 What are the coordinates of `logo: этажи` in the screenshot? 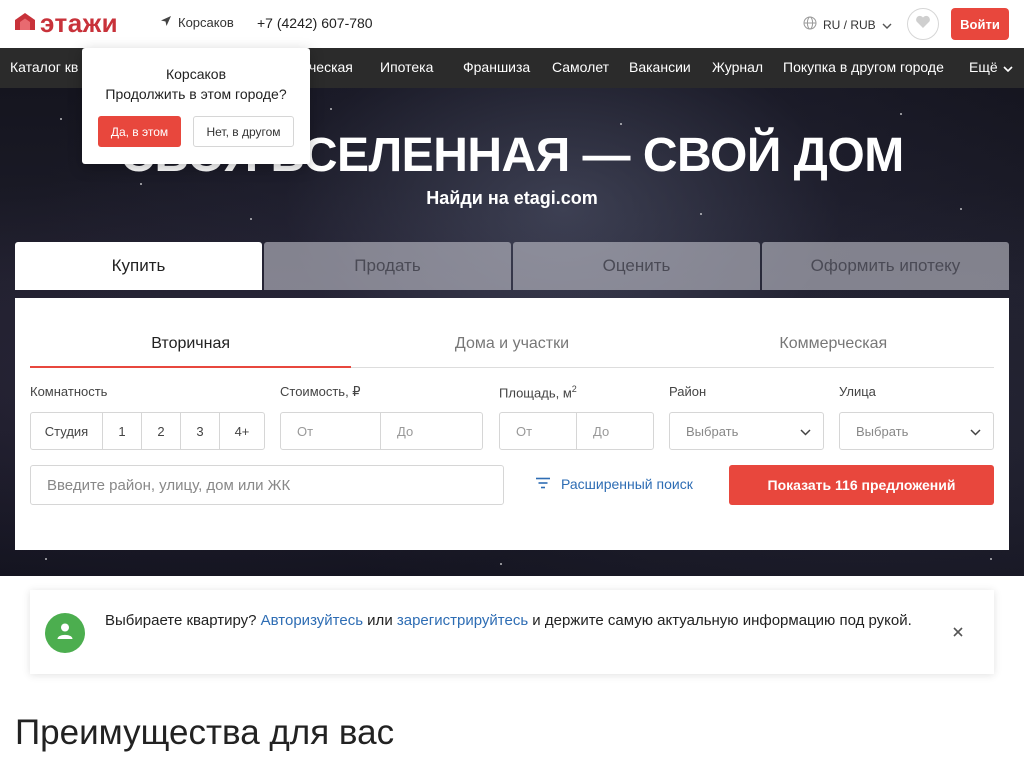 It's located at (66, 23).